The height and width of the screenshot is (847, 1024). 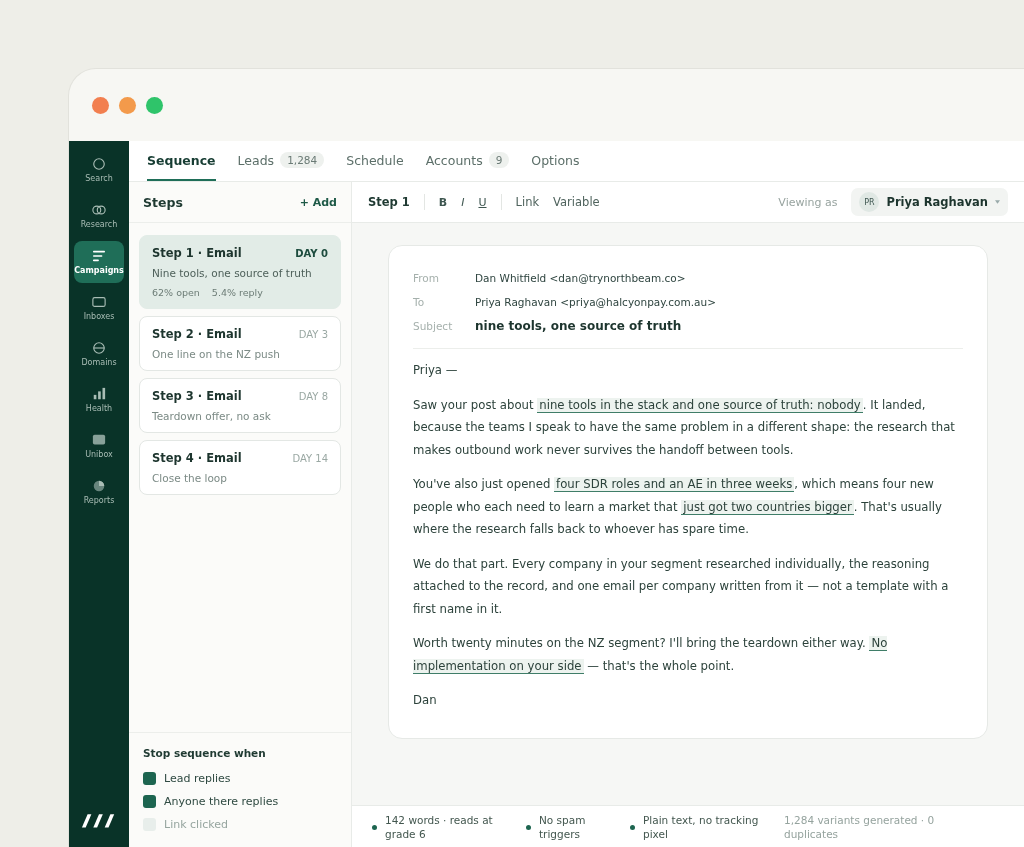 What do you see at coordinates (678, 507) in the screenshot?
I see `email-paragraph: You've also just opened four SDR roles and an AE in three weeks , which means four new people who each need to learn a market that just got two countries bigger . That's usually where the research falls back to whoever has spare time.` at bounding box center [678, 507].